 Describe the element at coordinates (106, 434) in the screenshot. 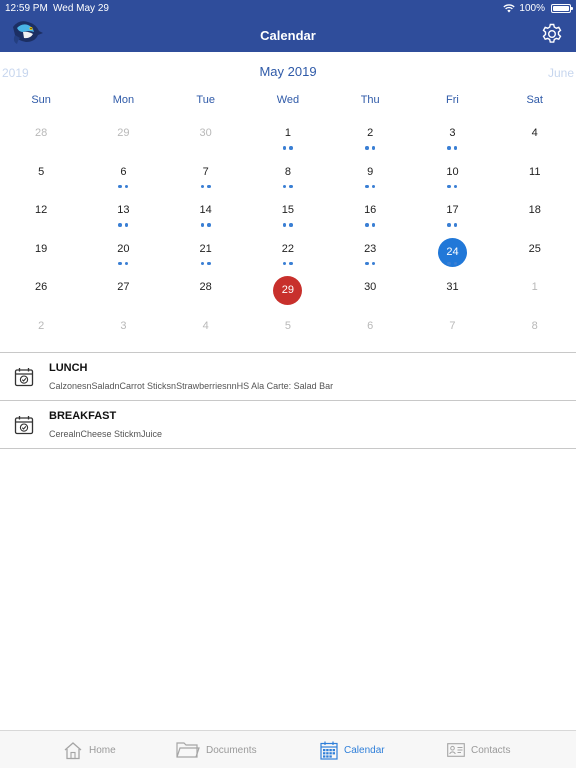

I see `meal-items: CerealnCheese StickmJuice` at that location.